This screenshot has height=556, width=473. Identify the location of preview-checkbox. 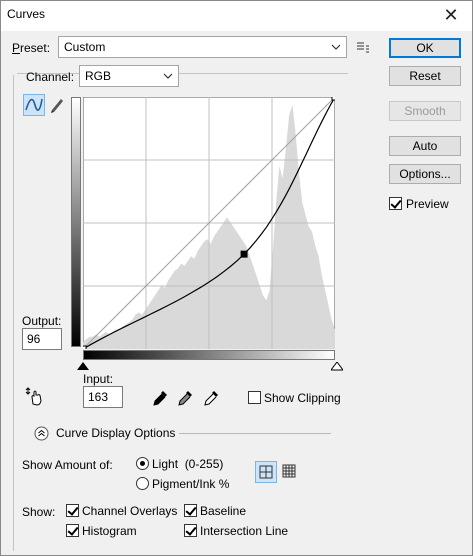
(395, 203).